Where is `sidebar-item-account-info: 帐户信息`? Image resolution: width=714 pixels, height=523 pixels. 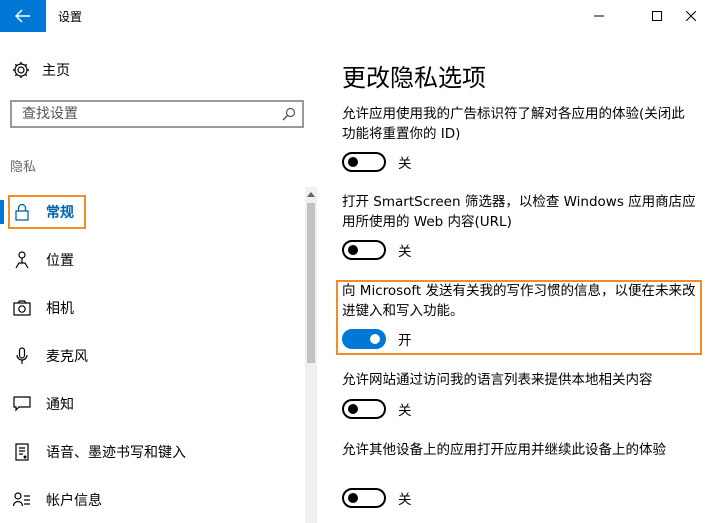
sidebar-item-account-info: 帐户信息 is located at coordinates (152, 500).